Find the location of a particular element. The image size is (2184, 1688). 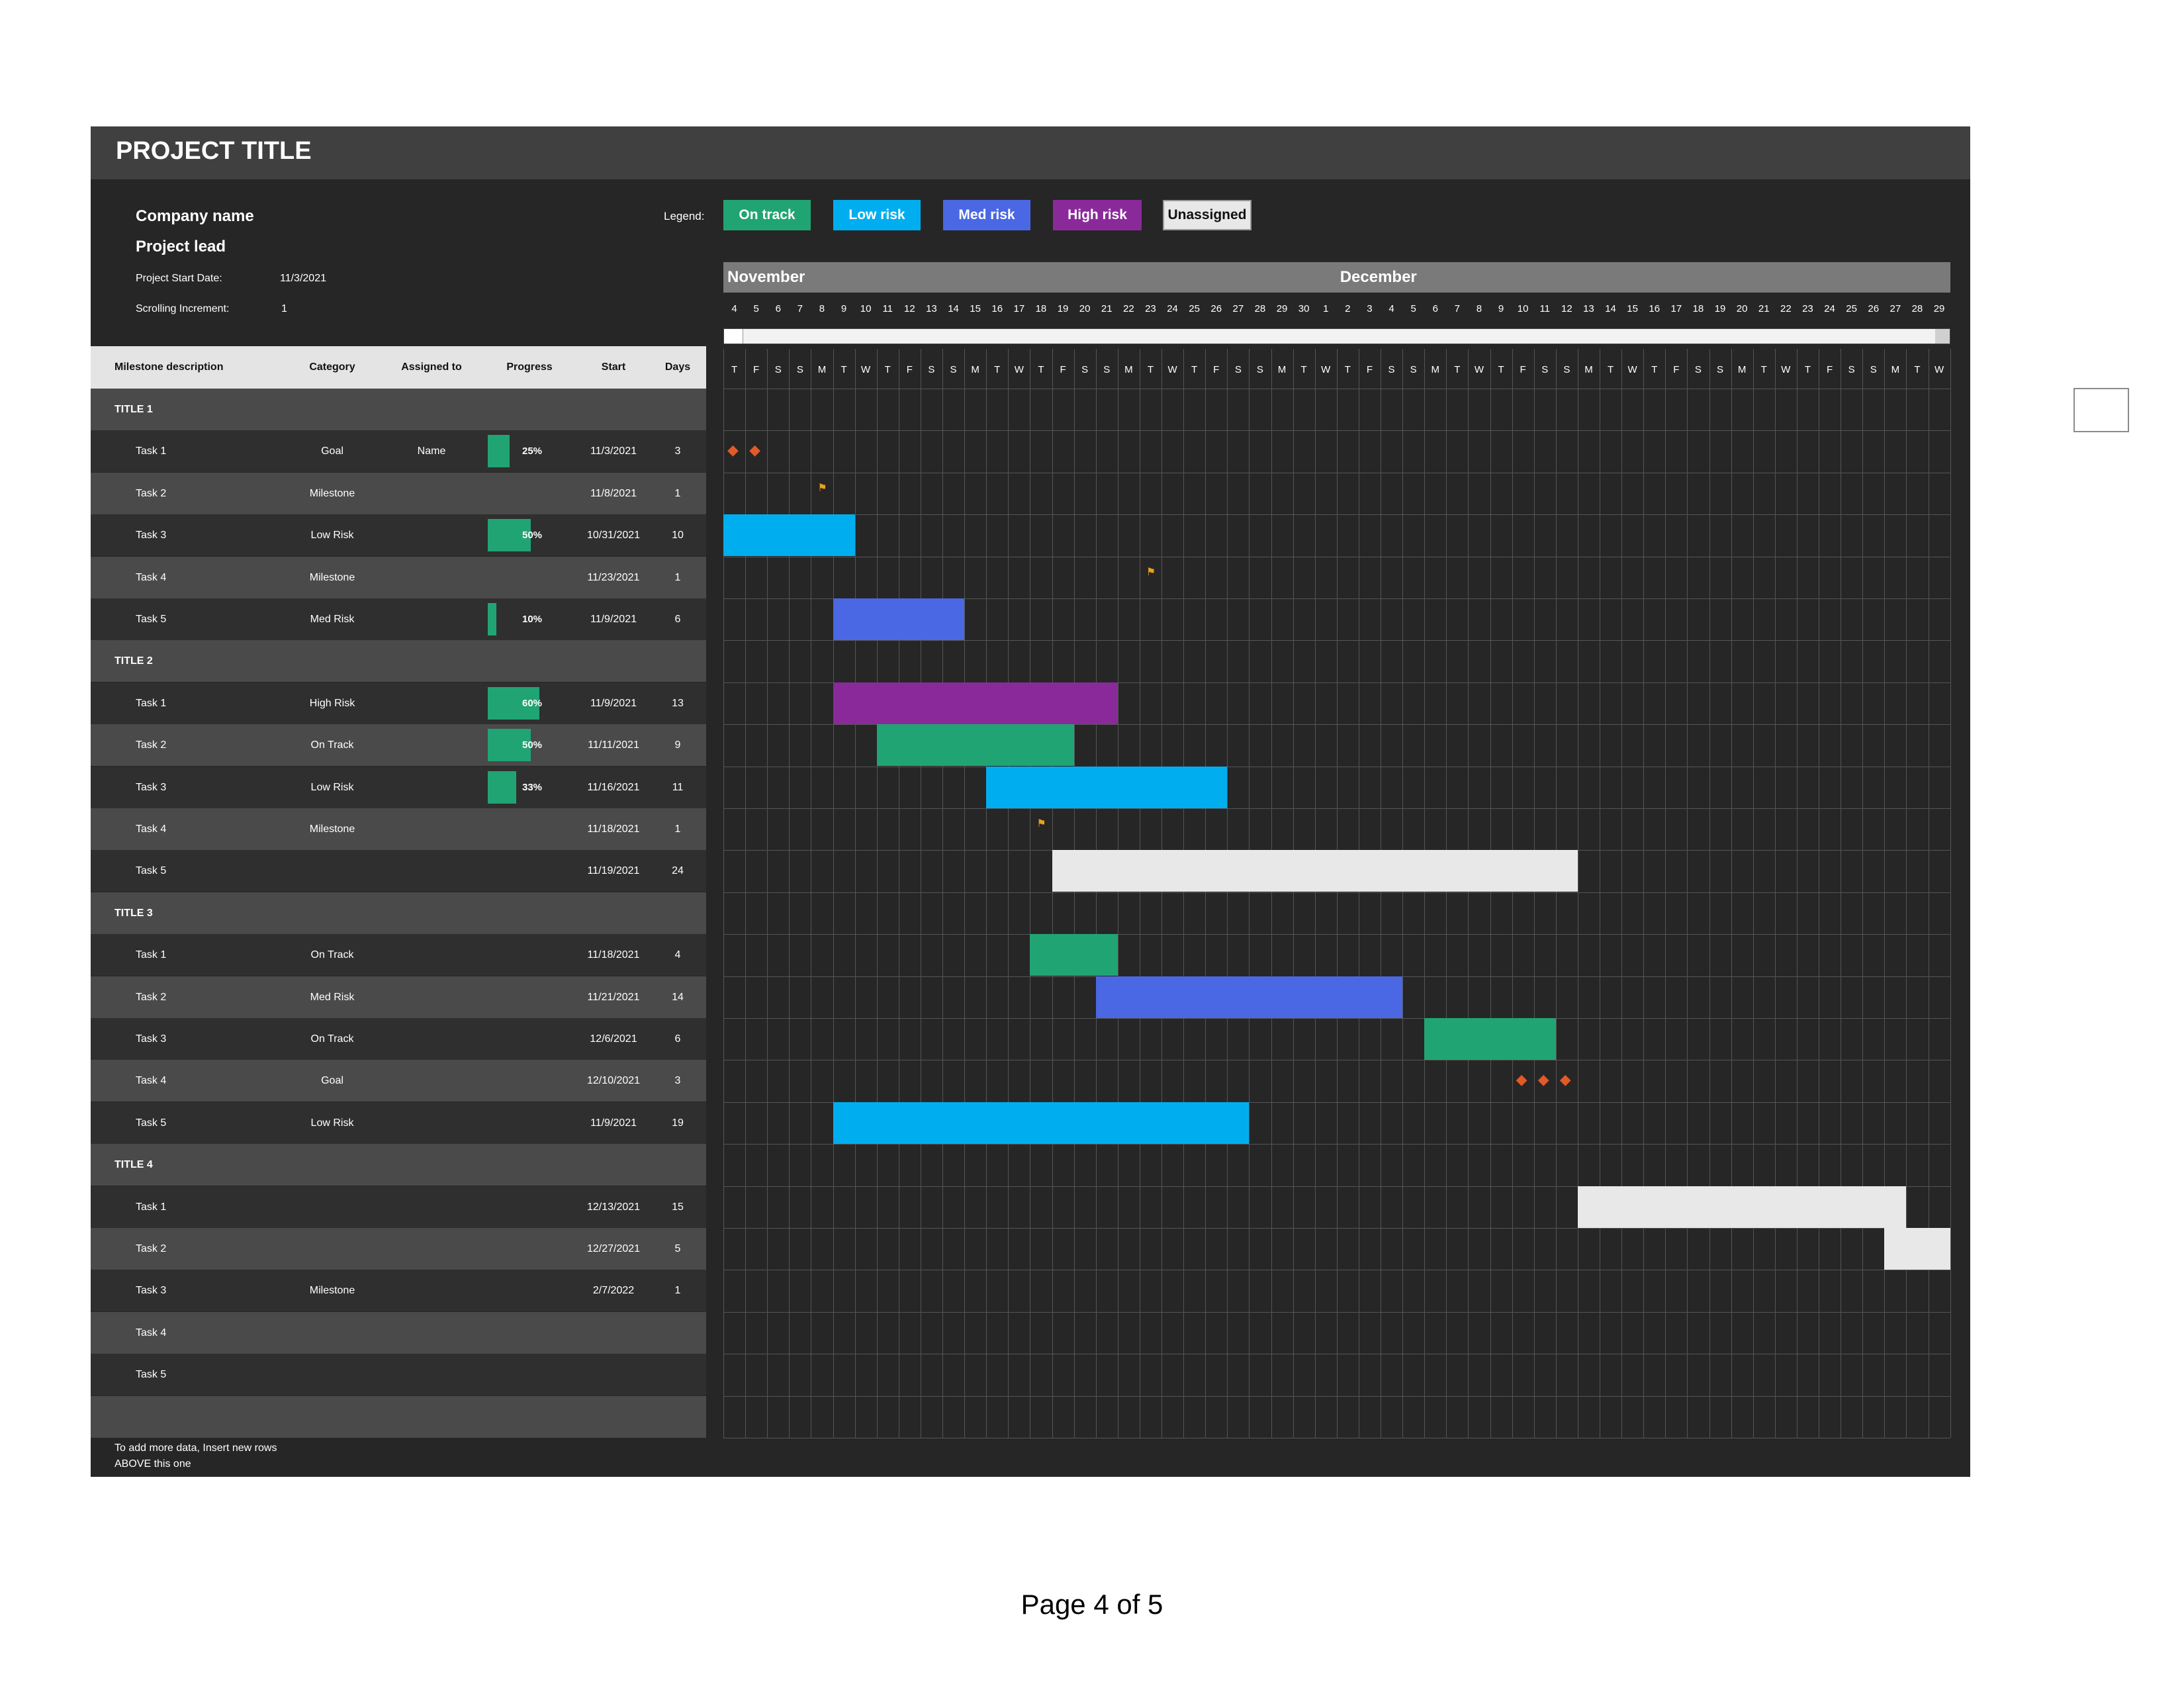

table-row: Task 2 12/27/2021 5 is located at coordinates (398, 1249).